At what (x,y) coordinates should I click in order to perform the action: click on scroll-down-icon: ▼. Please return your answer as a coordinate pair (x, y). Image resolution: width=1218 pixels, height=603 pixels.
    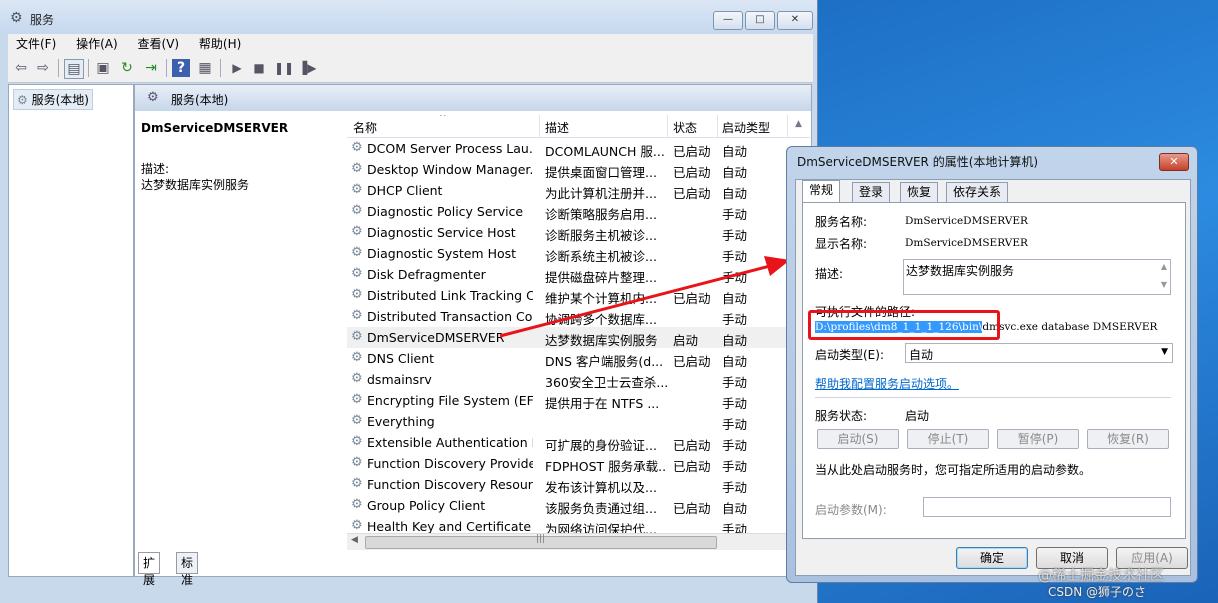
    Looking at the image, I should click on (1164, 284).